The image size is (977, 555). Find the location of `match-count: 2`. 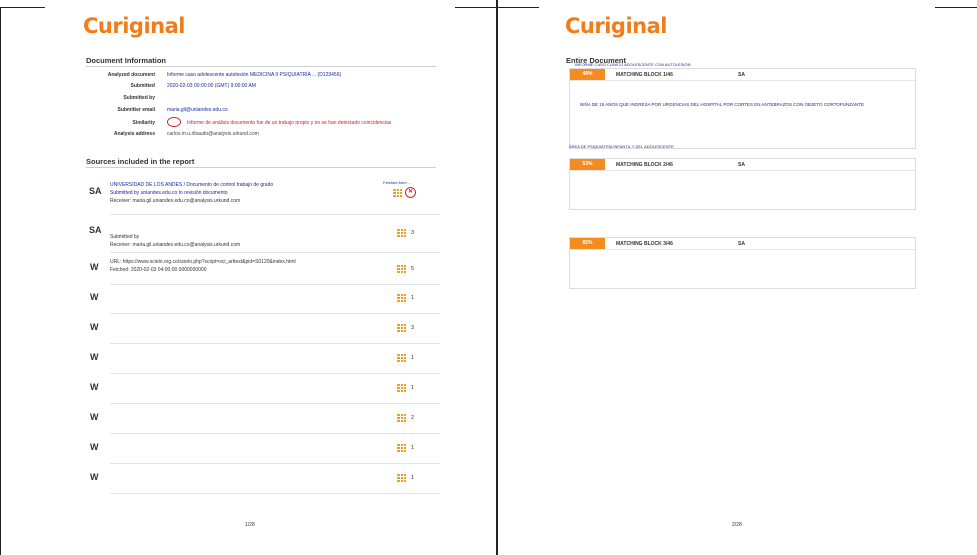

match-count: 2 is located at coordinates (413, 418).